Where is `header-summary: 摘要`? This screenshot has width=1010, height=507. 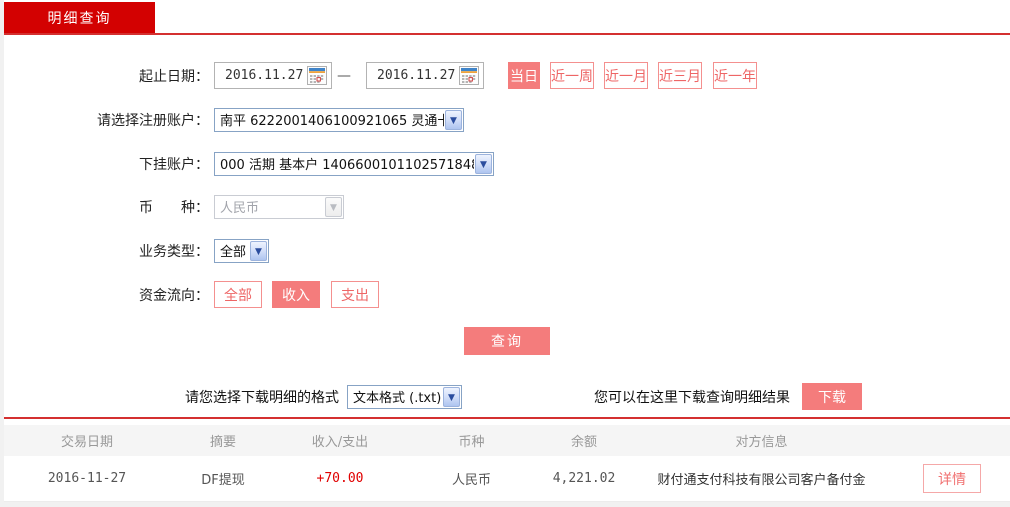 header-summary: 摘要 is located at coordinates (222, 442).